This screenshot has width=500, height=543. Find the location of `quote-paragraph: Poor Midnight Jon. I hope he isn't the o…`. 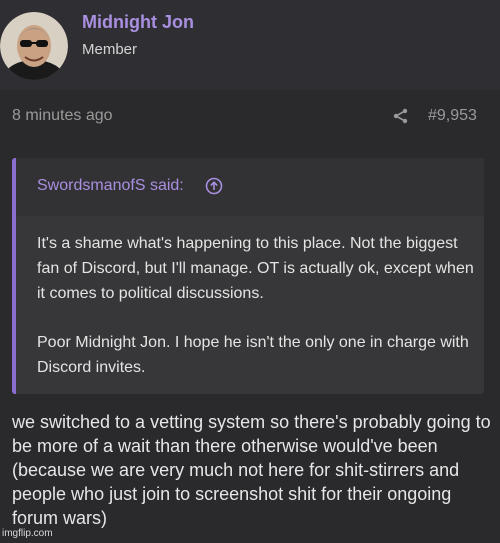

quote-paragraph: Poor Midnight Jon. I hope he isn't the o… is located at coordinates (253, 355).